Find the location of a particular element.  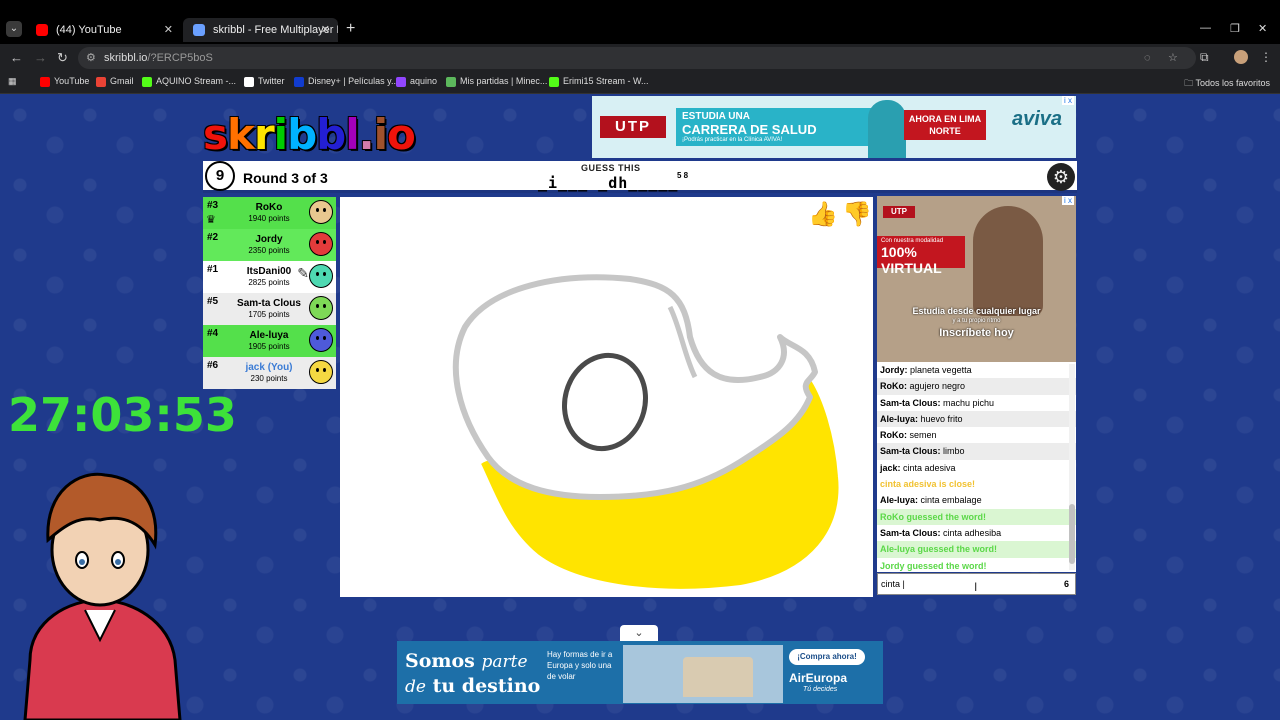

tab-search-button: ⌄ is located at coordinates (14, 29).